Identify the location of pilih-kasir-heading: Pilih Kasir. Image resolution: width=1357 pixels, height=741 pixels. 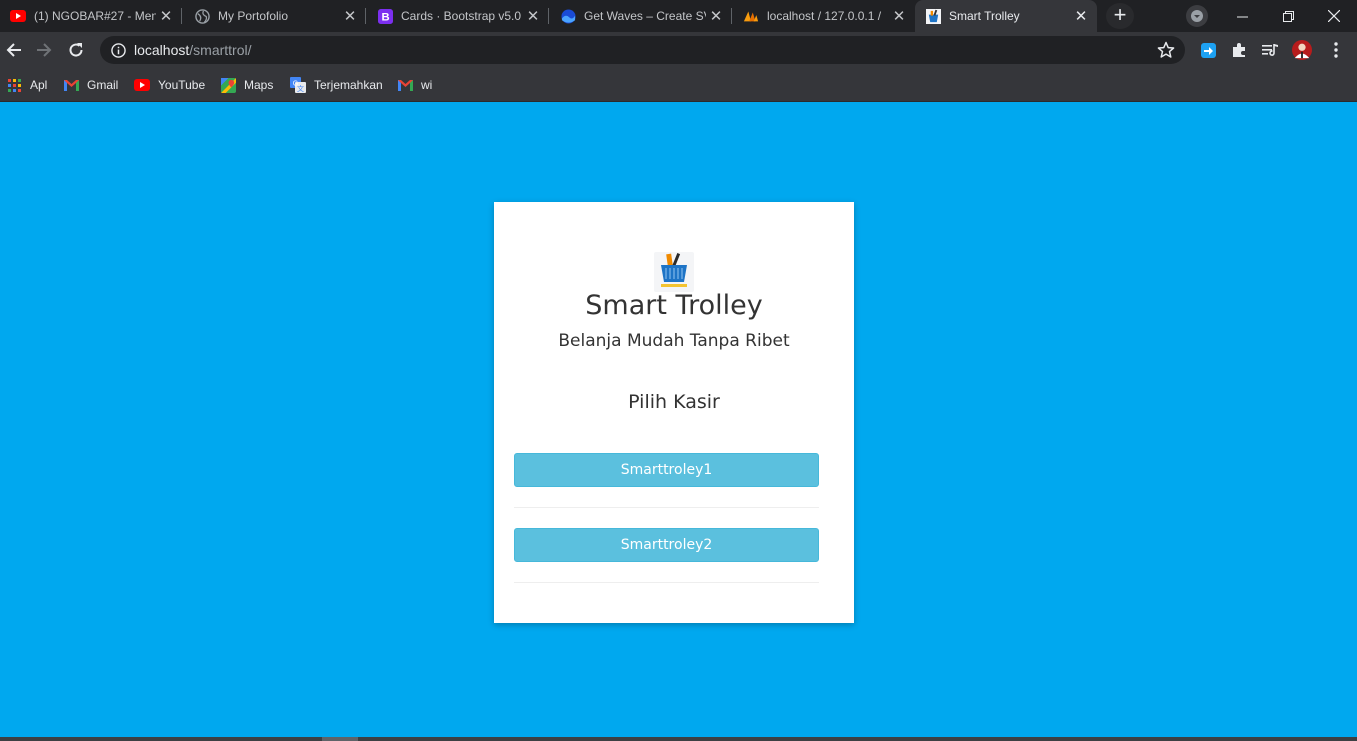
(674, 402).